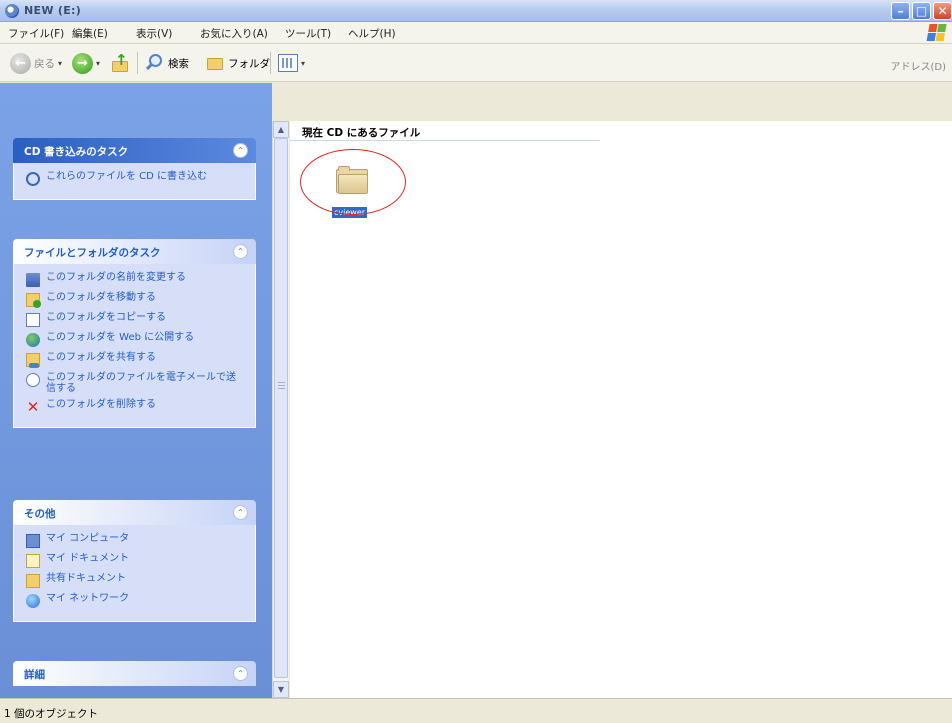 The image size is (952, 723). Describe the element at coordinates (101, 357) in the screenshot. I see `task-label: このフォルダを共有する` at that location.